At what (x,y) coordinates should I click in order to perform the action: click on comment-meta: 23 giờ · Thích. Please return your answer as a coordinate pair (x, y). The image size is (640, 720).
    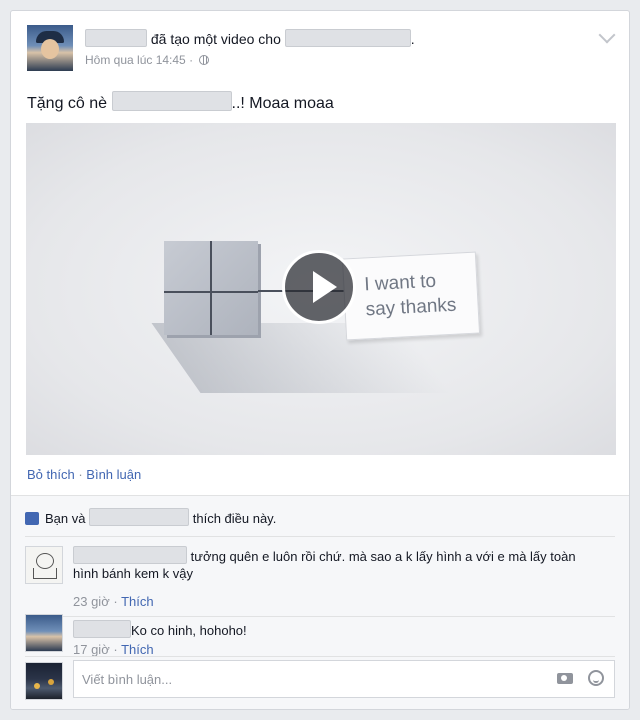
    Looking at the image, I should click on (113, 601).